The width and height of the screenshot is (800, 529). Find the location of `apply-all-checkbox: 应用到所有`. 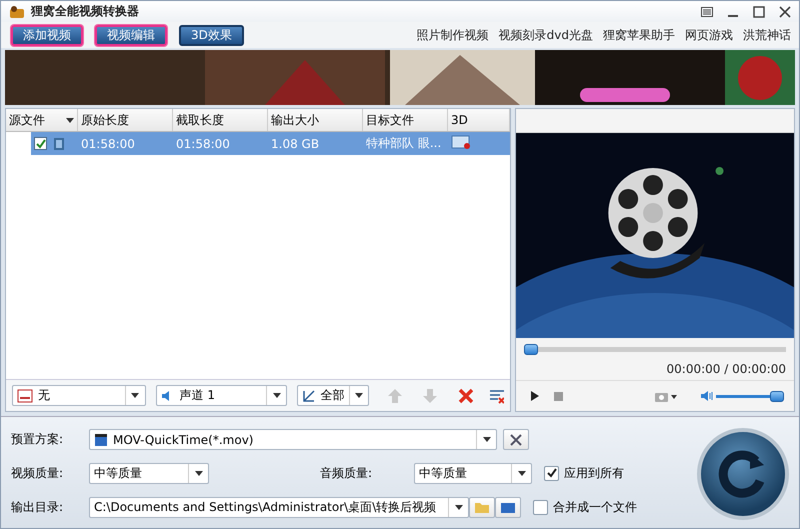

apply-all-checkbox: 应用到所有 is located at coordinates (584, 473).